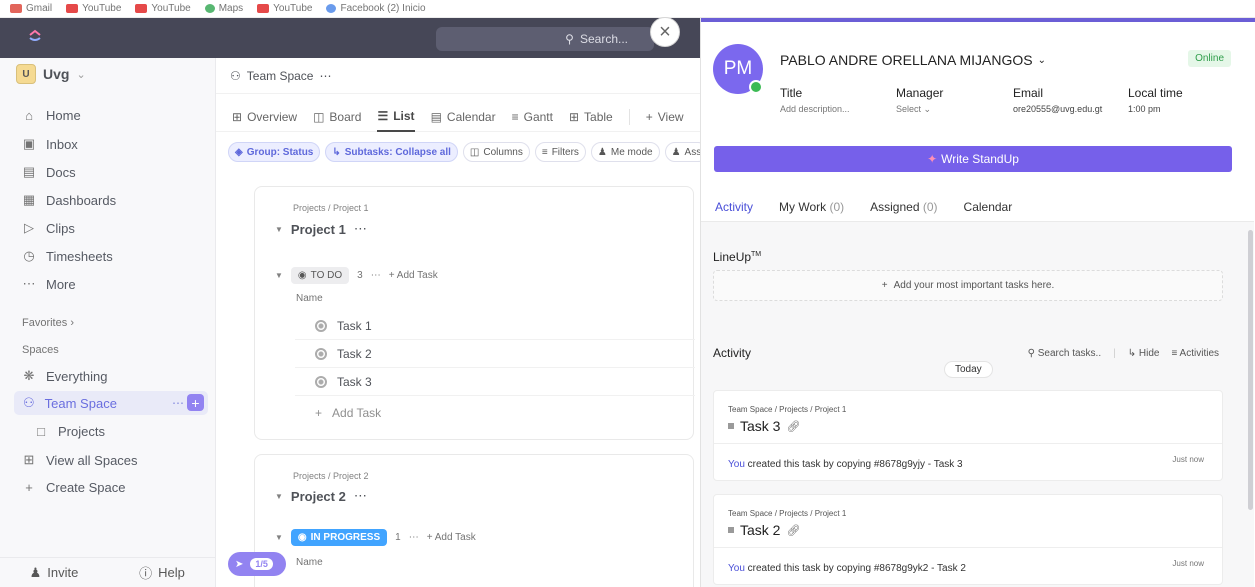  What do you see at coordinates (391, 152) in the screenshot?
I see `subtasks-chip: ↳ Subtasks: Collapse all` at bounding box center [391, 152].